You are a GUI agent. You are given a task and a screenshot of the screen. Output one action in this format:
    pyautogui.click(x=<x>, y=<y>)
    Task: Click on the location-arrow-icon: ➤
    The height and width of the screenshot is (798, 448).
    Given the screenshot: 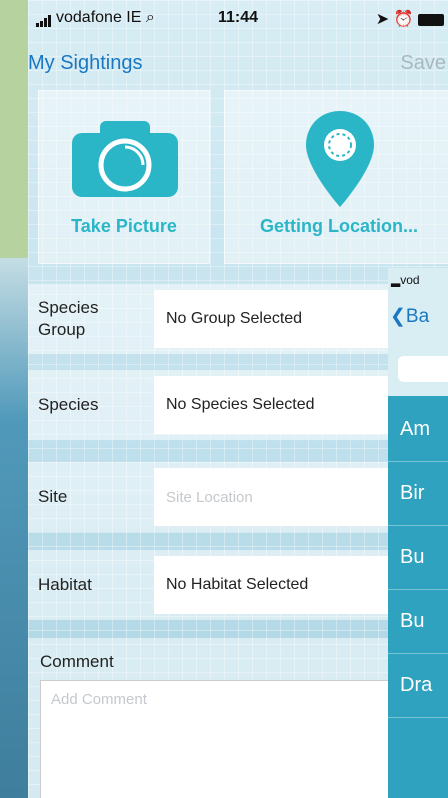 What is the action you would take?
    pyautogui.click(x=382, y=19)
    